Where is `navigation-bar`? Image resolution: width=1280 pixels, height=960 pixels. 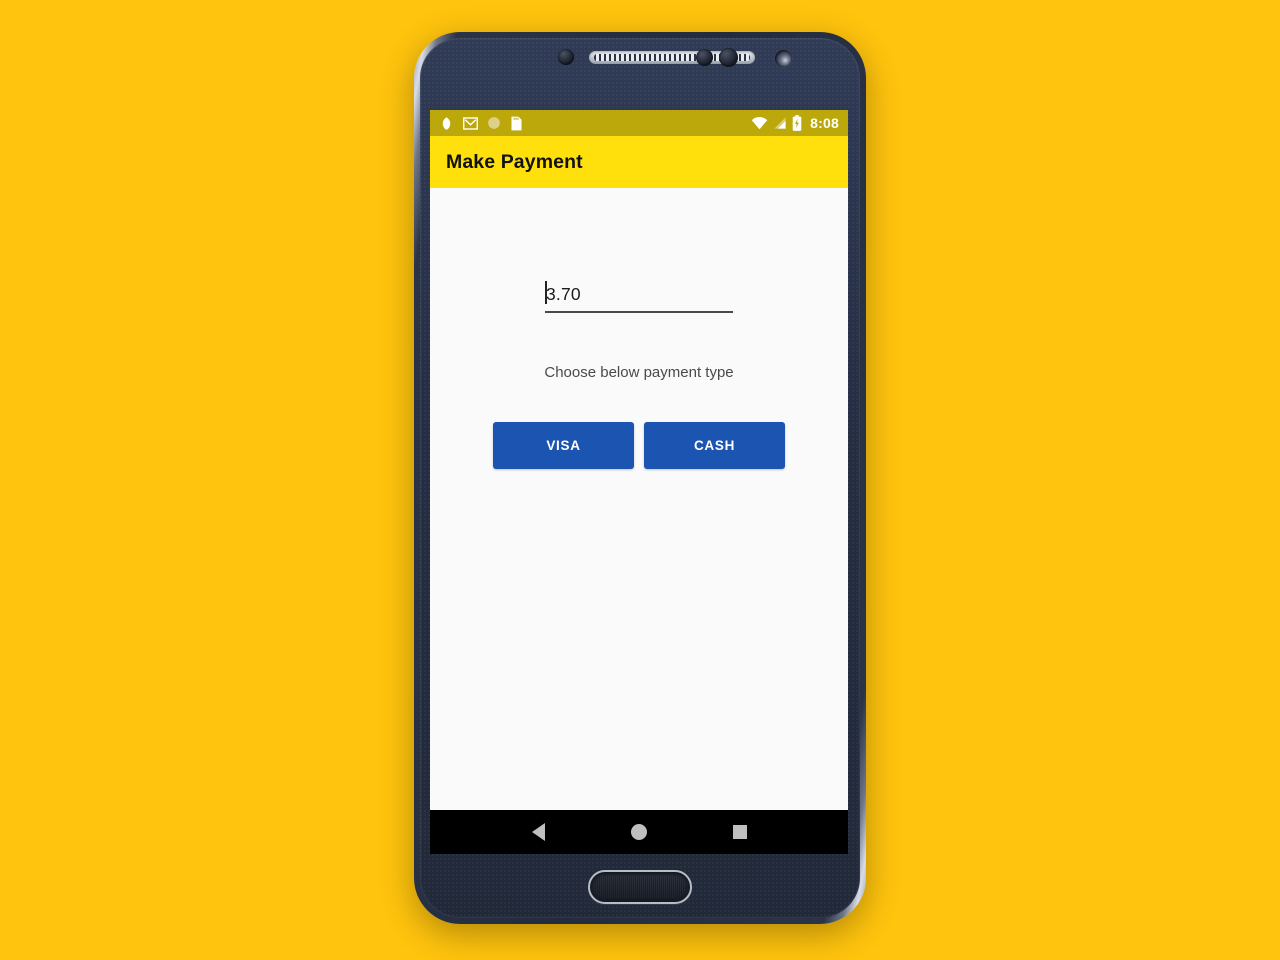
navigation-bar is located at coordinates (639, 832).